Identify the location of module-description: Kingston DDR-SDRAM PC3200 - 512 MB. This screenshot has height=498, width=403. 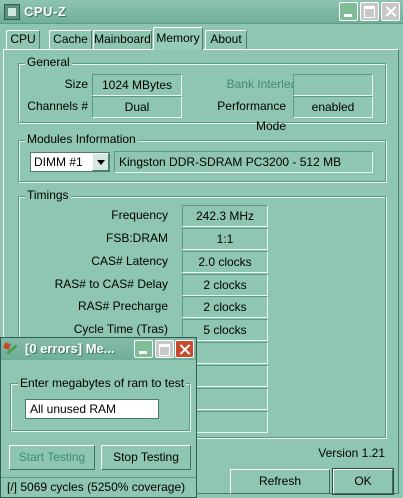
(243, 162).